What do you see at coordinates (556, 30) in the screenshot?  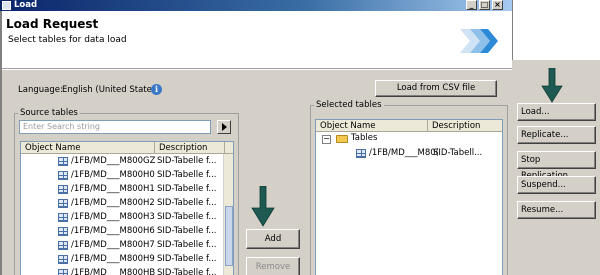 I see `right-panel-top` at bounding box center [556, 30].